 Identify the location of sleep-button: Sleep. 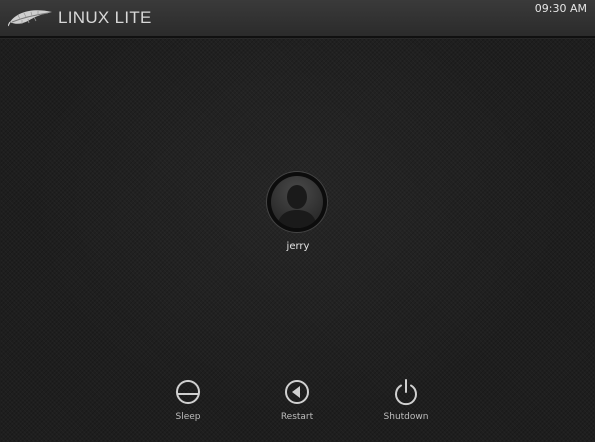
(188, 403).